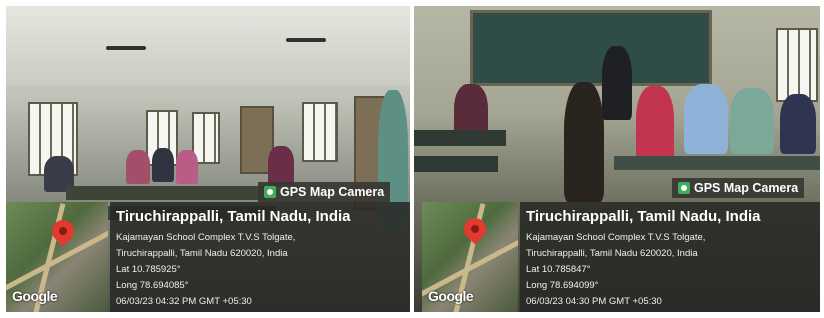  Describe the element at coordinates (562, 285) in the screenshot. I see `longitude: Long 78.694099°` at that location.